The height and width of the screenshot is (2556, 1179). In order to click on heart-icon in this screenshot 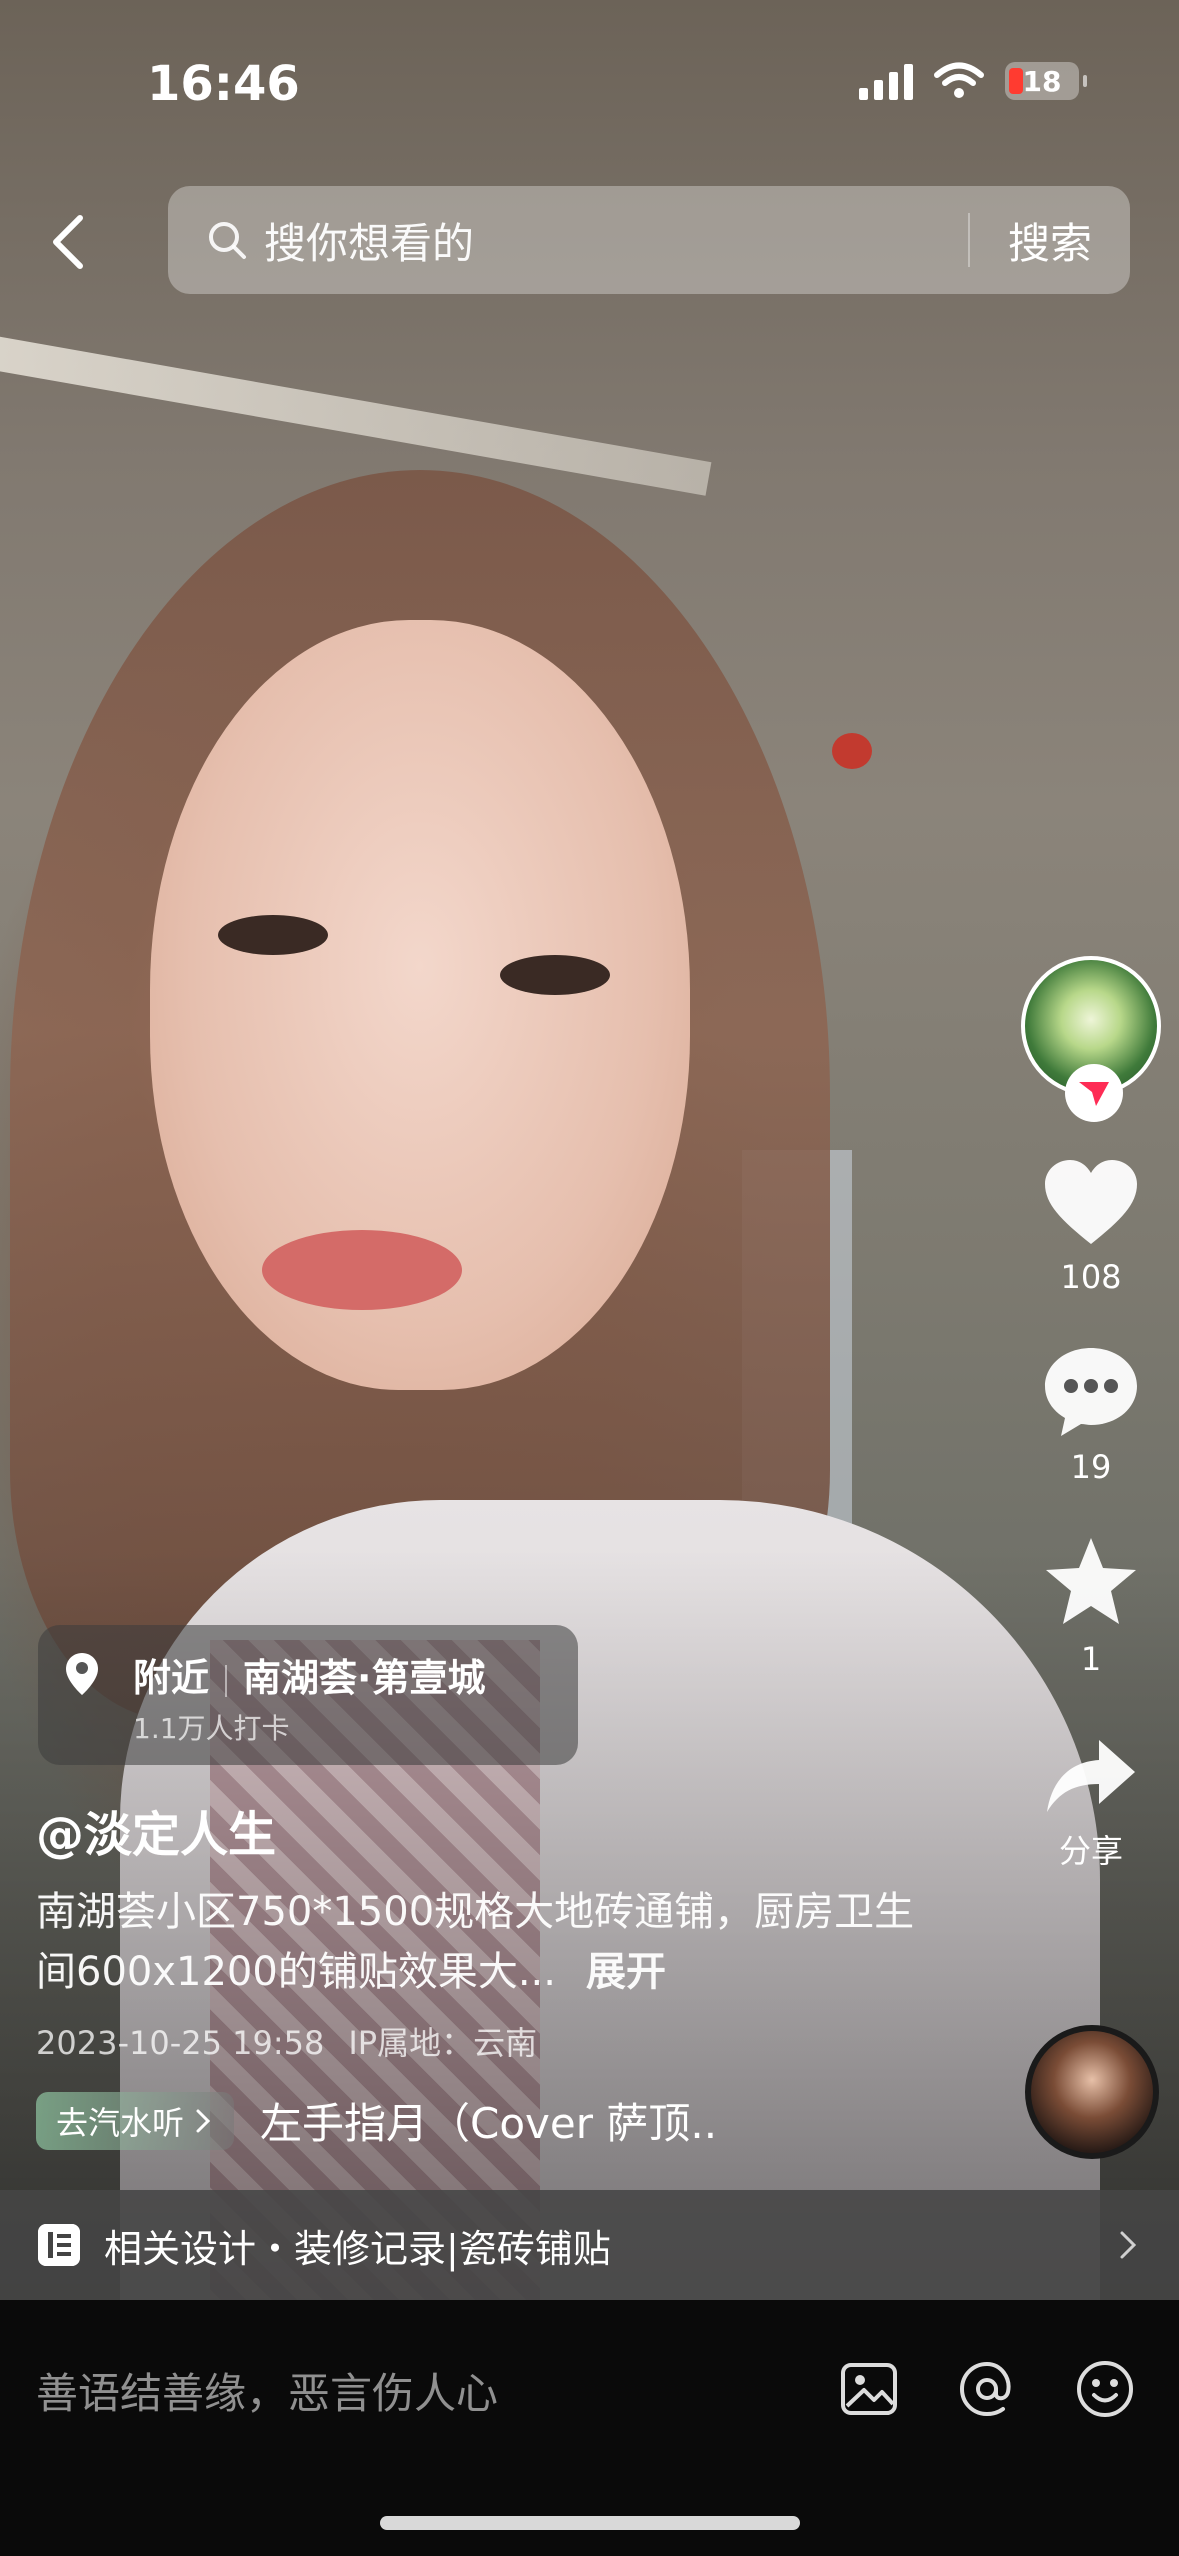, I will do `click(1091, 1203)`.